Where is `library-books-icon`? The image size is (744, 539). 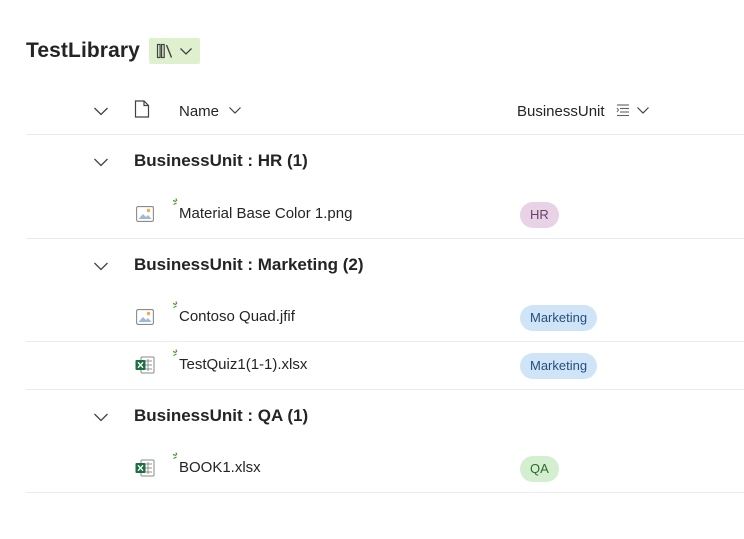 library-books-icon is located at coordinates (164, 51).